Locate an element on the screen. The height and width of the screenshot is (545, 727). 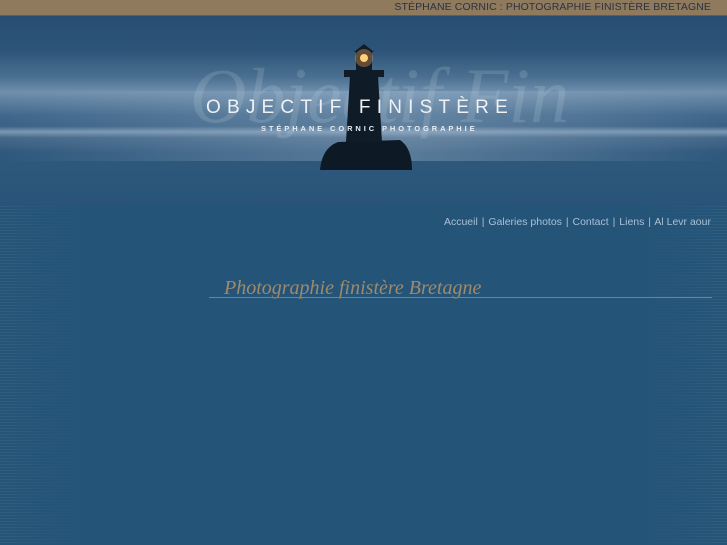
logo-subtitle: STÉPHANE CORNIC PHOTOGRAPHIE is located at coordinates (369, 128).